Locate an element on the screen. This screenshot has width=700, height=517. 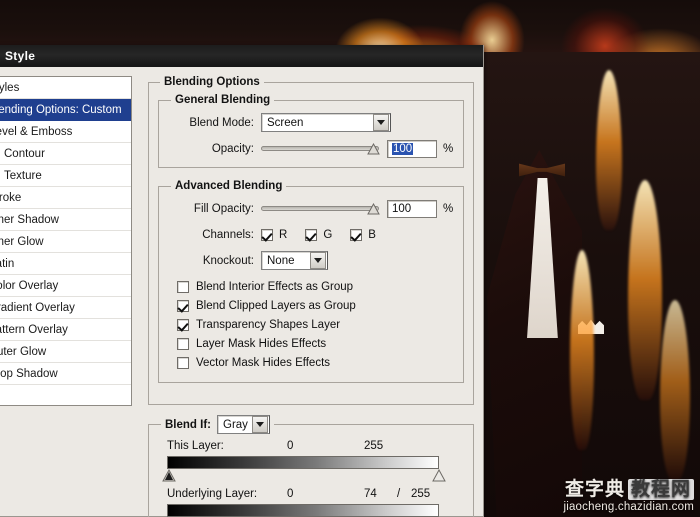
style-list-item: Drop Shadow is located at coordinates (65, 374).